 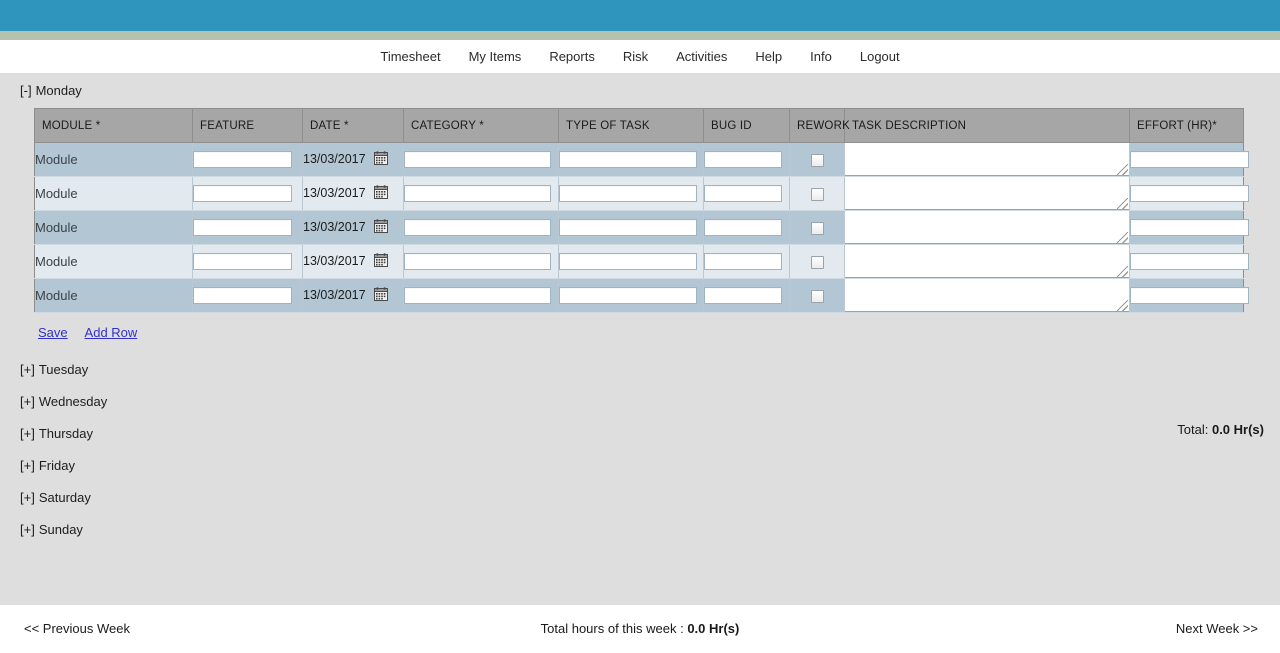 What do you see at coordinates (1220, 429) in the screenshot?
I see `day-total: Total: 0.0 Hr(s)` at bounding box center [1220, 429].